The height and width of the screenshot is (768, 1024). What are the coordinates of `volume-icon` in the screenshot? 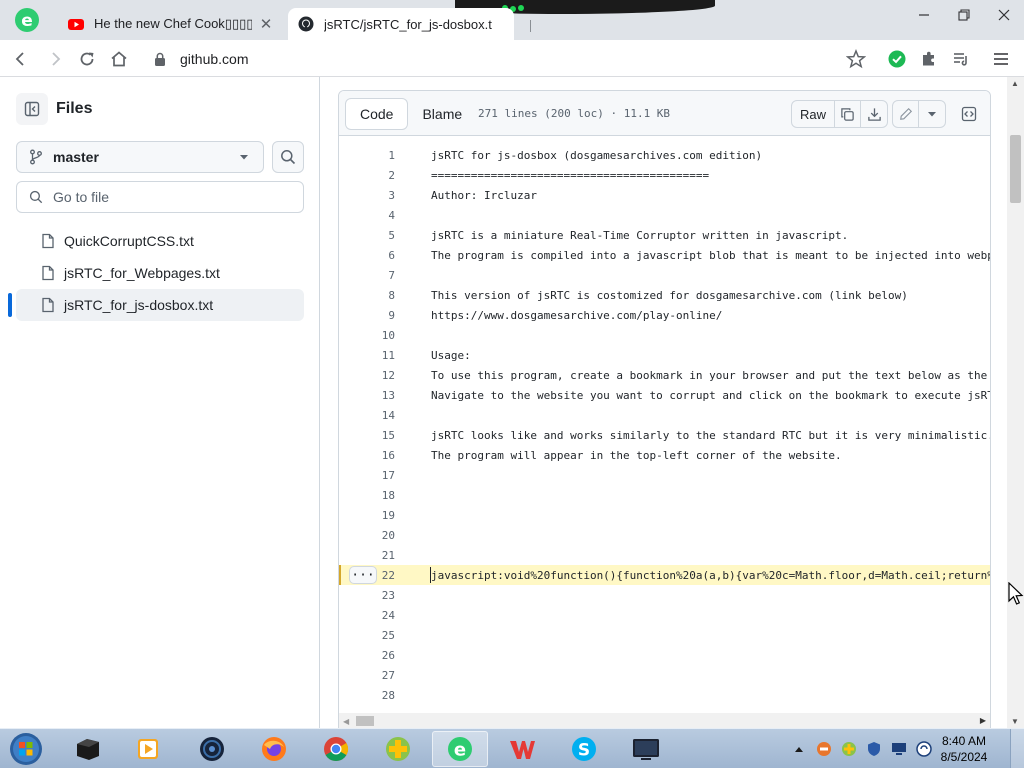 It's located at (924, 749).